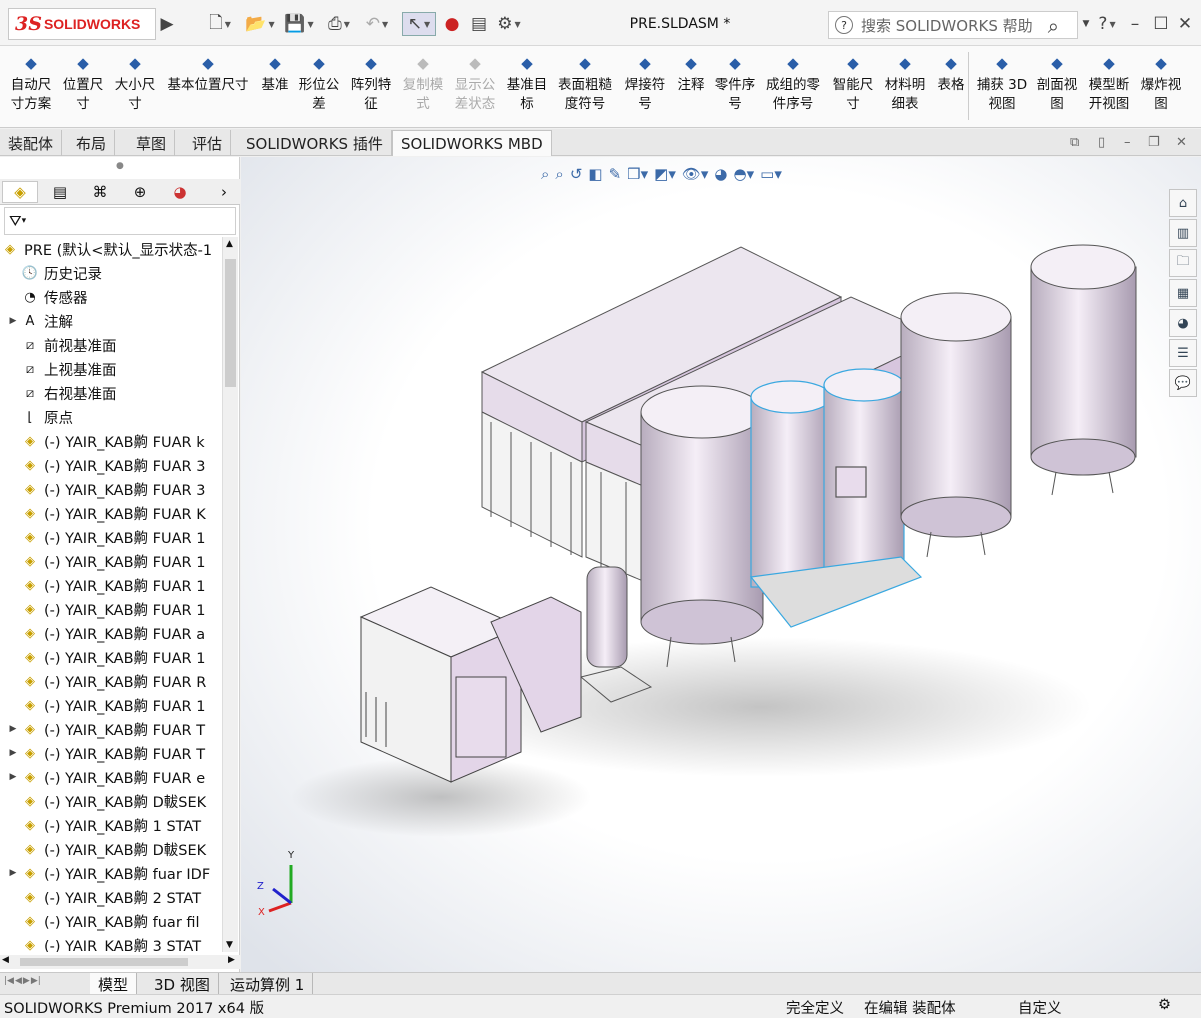 Image resolution: width=1201 pixels, height=1018 pixels. I want to click on tree-item: ◈ (-) YAIR_KAB齁 FUAR R, so click(111, 681).